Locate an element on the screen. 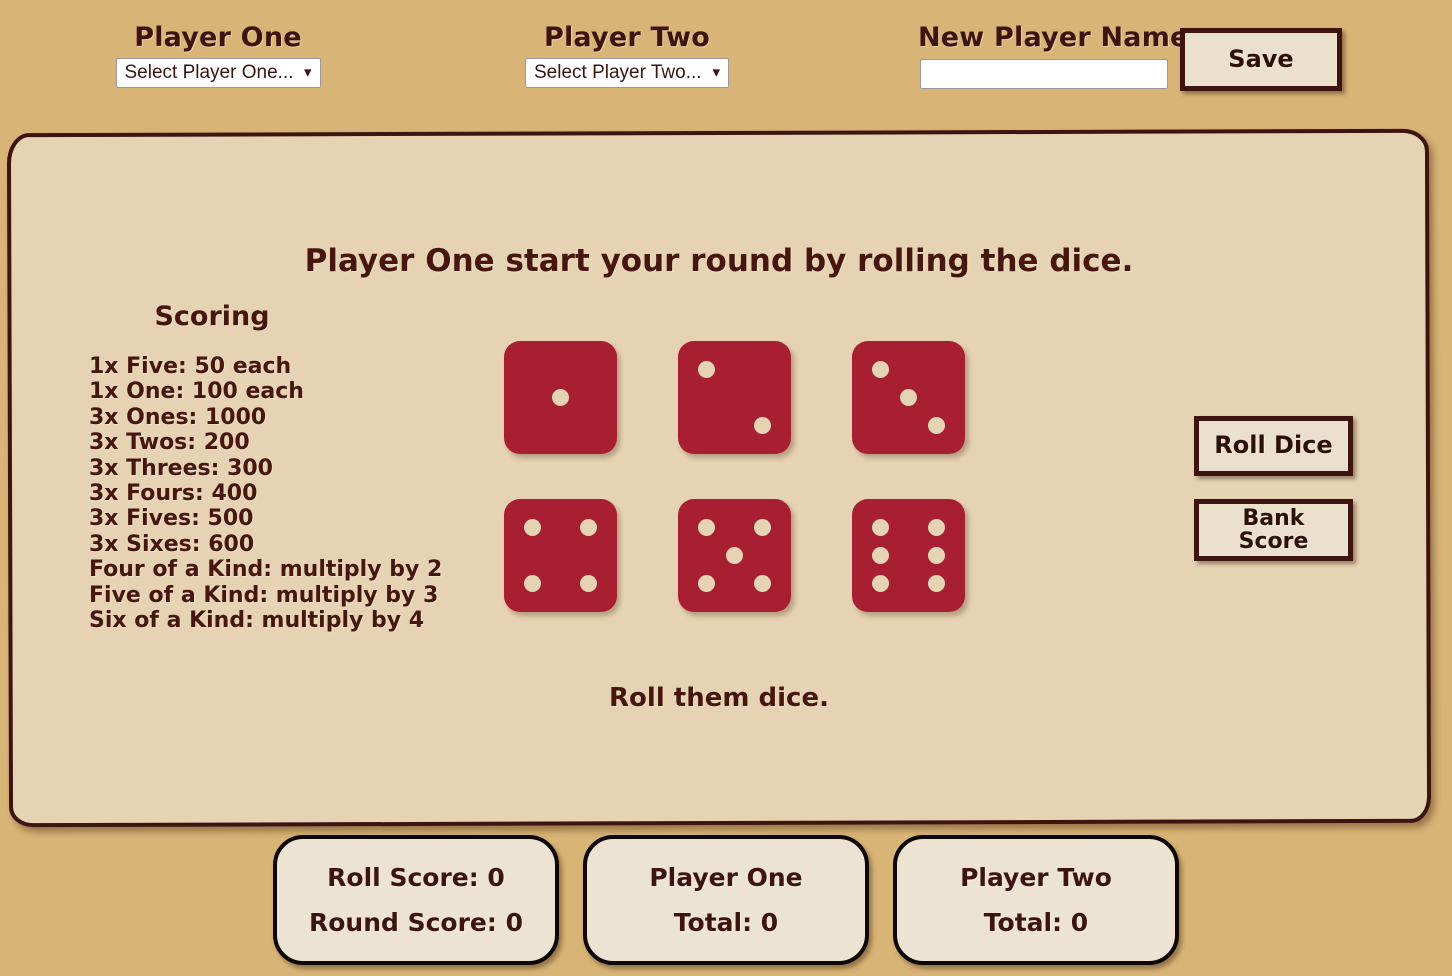 The height and width of the screenshot is (976, 1452). player-two-field-group: Player Two Select Player Two... ▾ is located at coordinates (627, 55).